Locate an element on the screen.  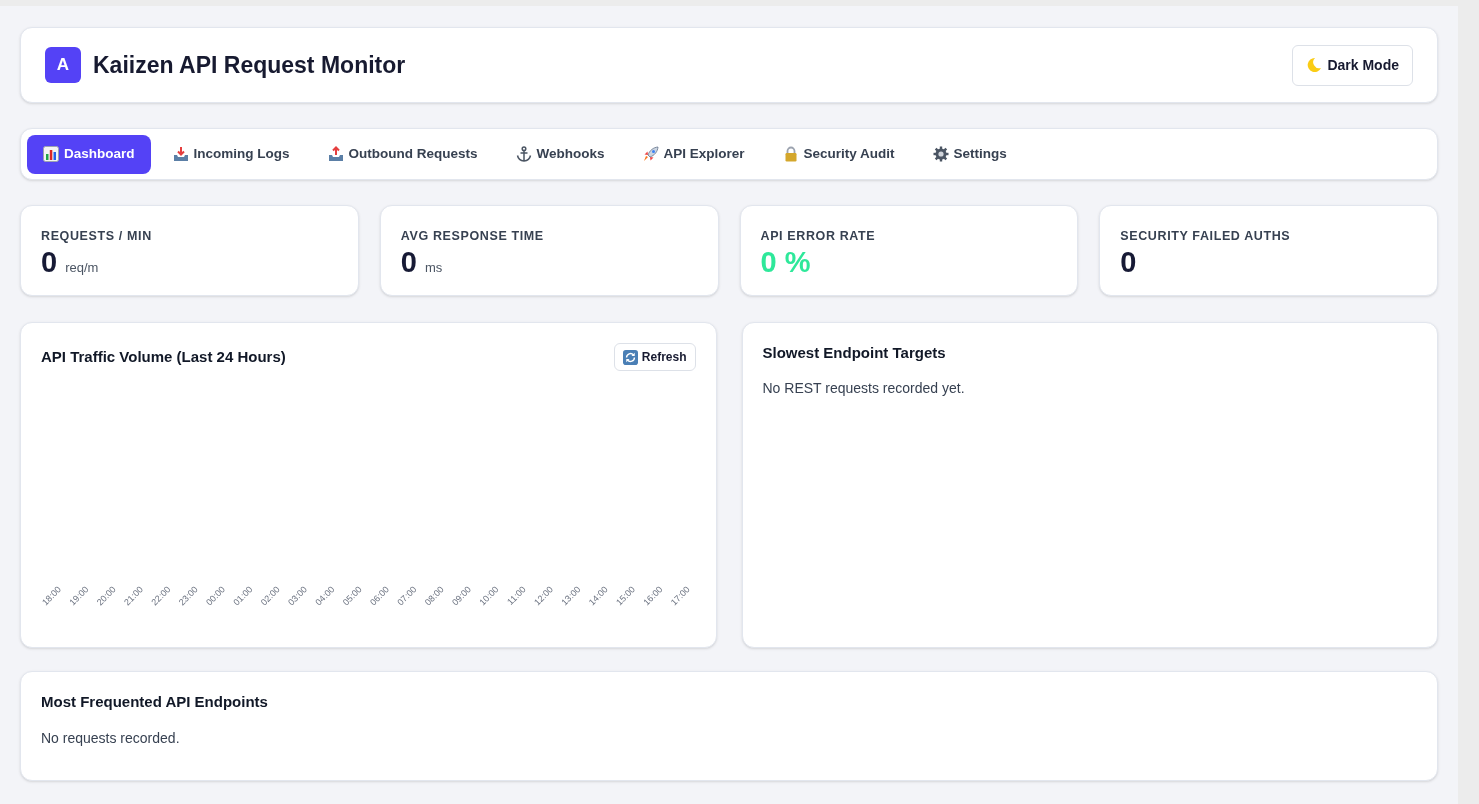
app-title: Kaiizen API Request Monitor is located at coordinates (249, 65).